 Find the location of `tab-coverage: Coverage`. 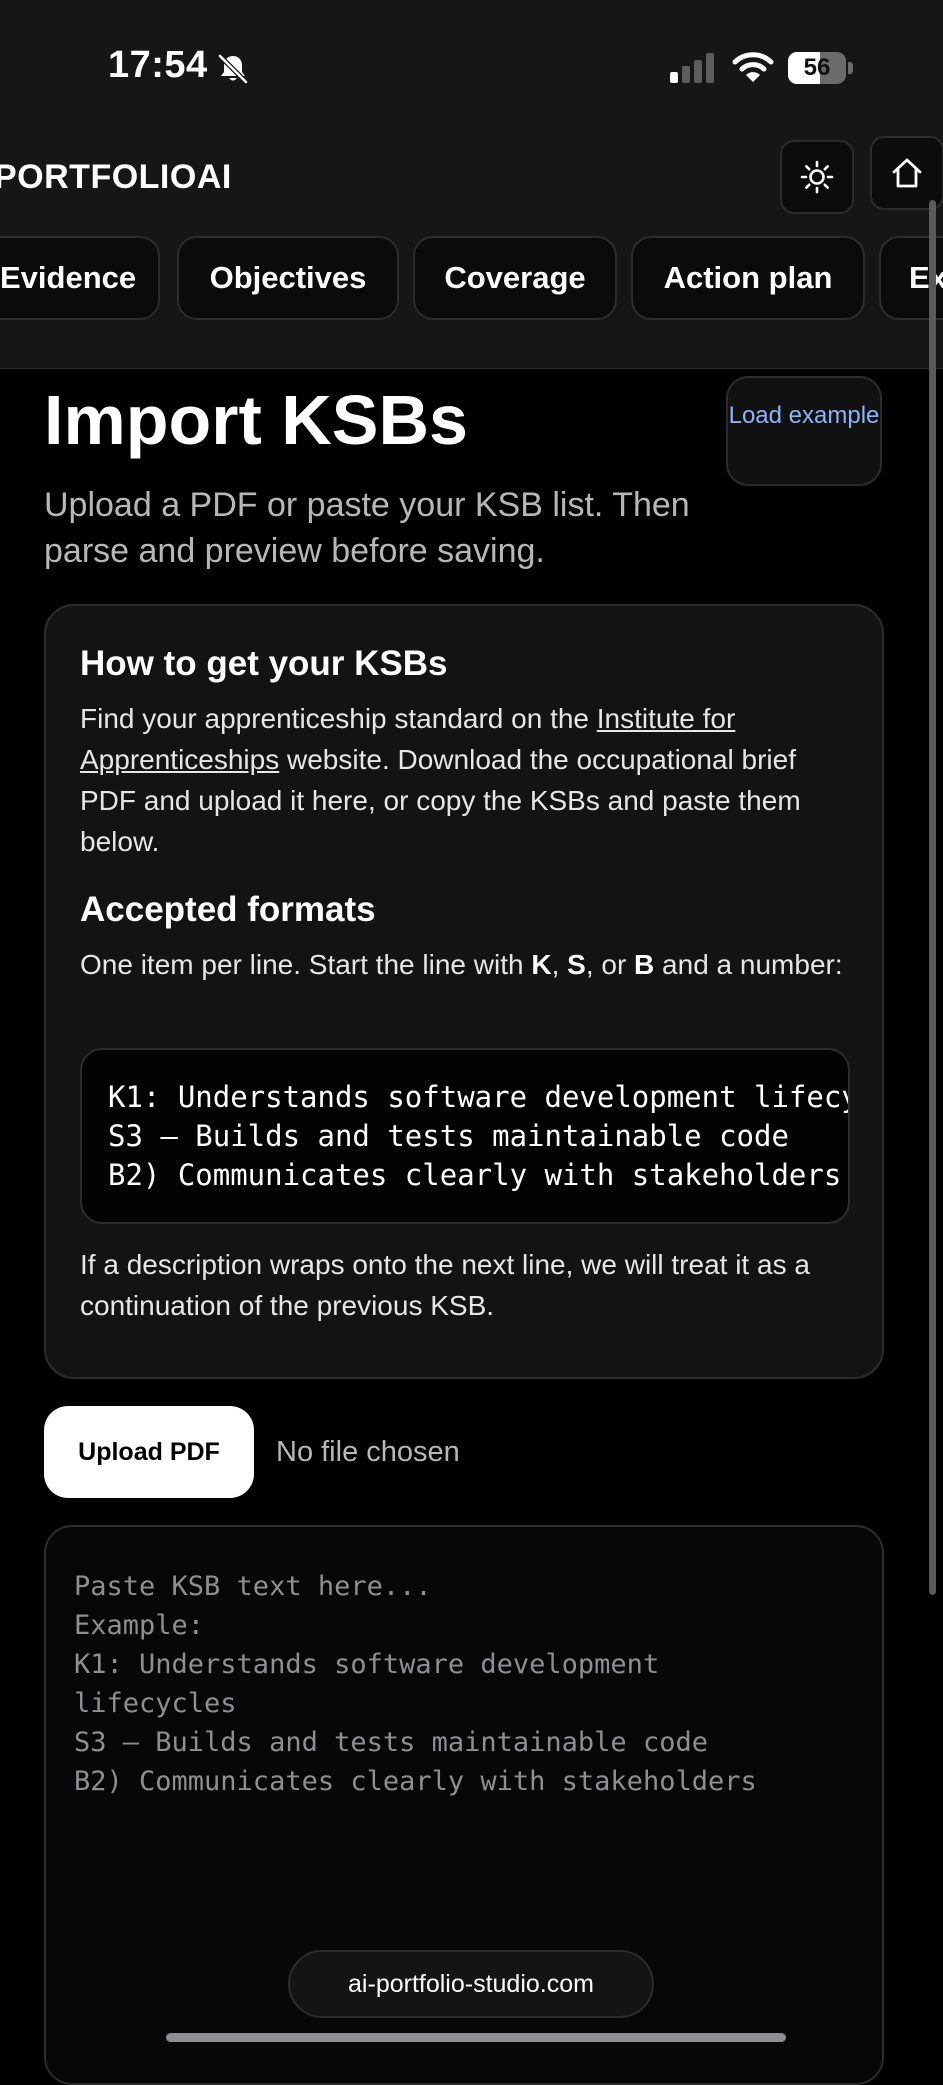

tab-coverage: Coverage is located at coordinates (515, 278).